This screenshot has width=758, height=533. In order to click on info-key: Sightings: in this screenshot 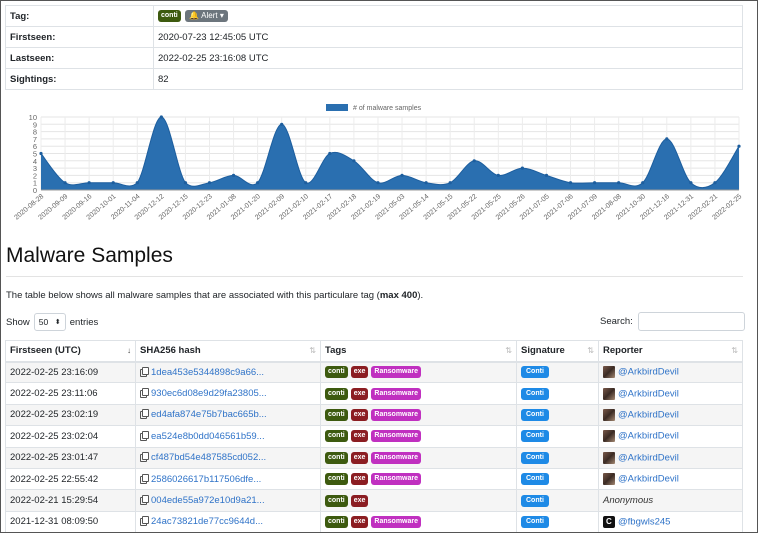, I will do `click(79, 79)`.